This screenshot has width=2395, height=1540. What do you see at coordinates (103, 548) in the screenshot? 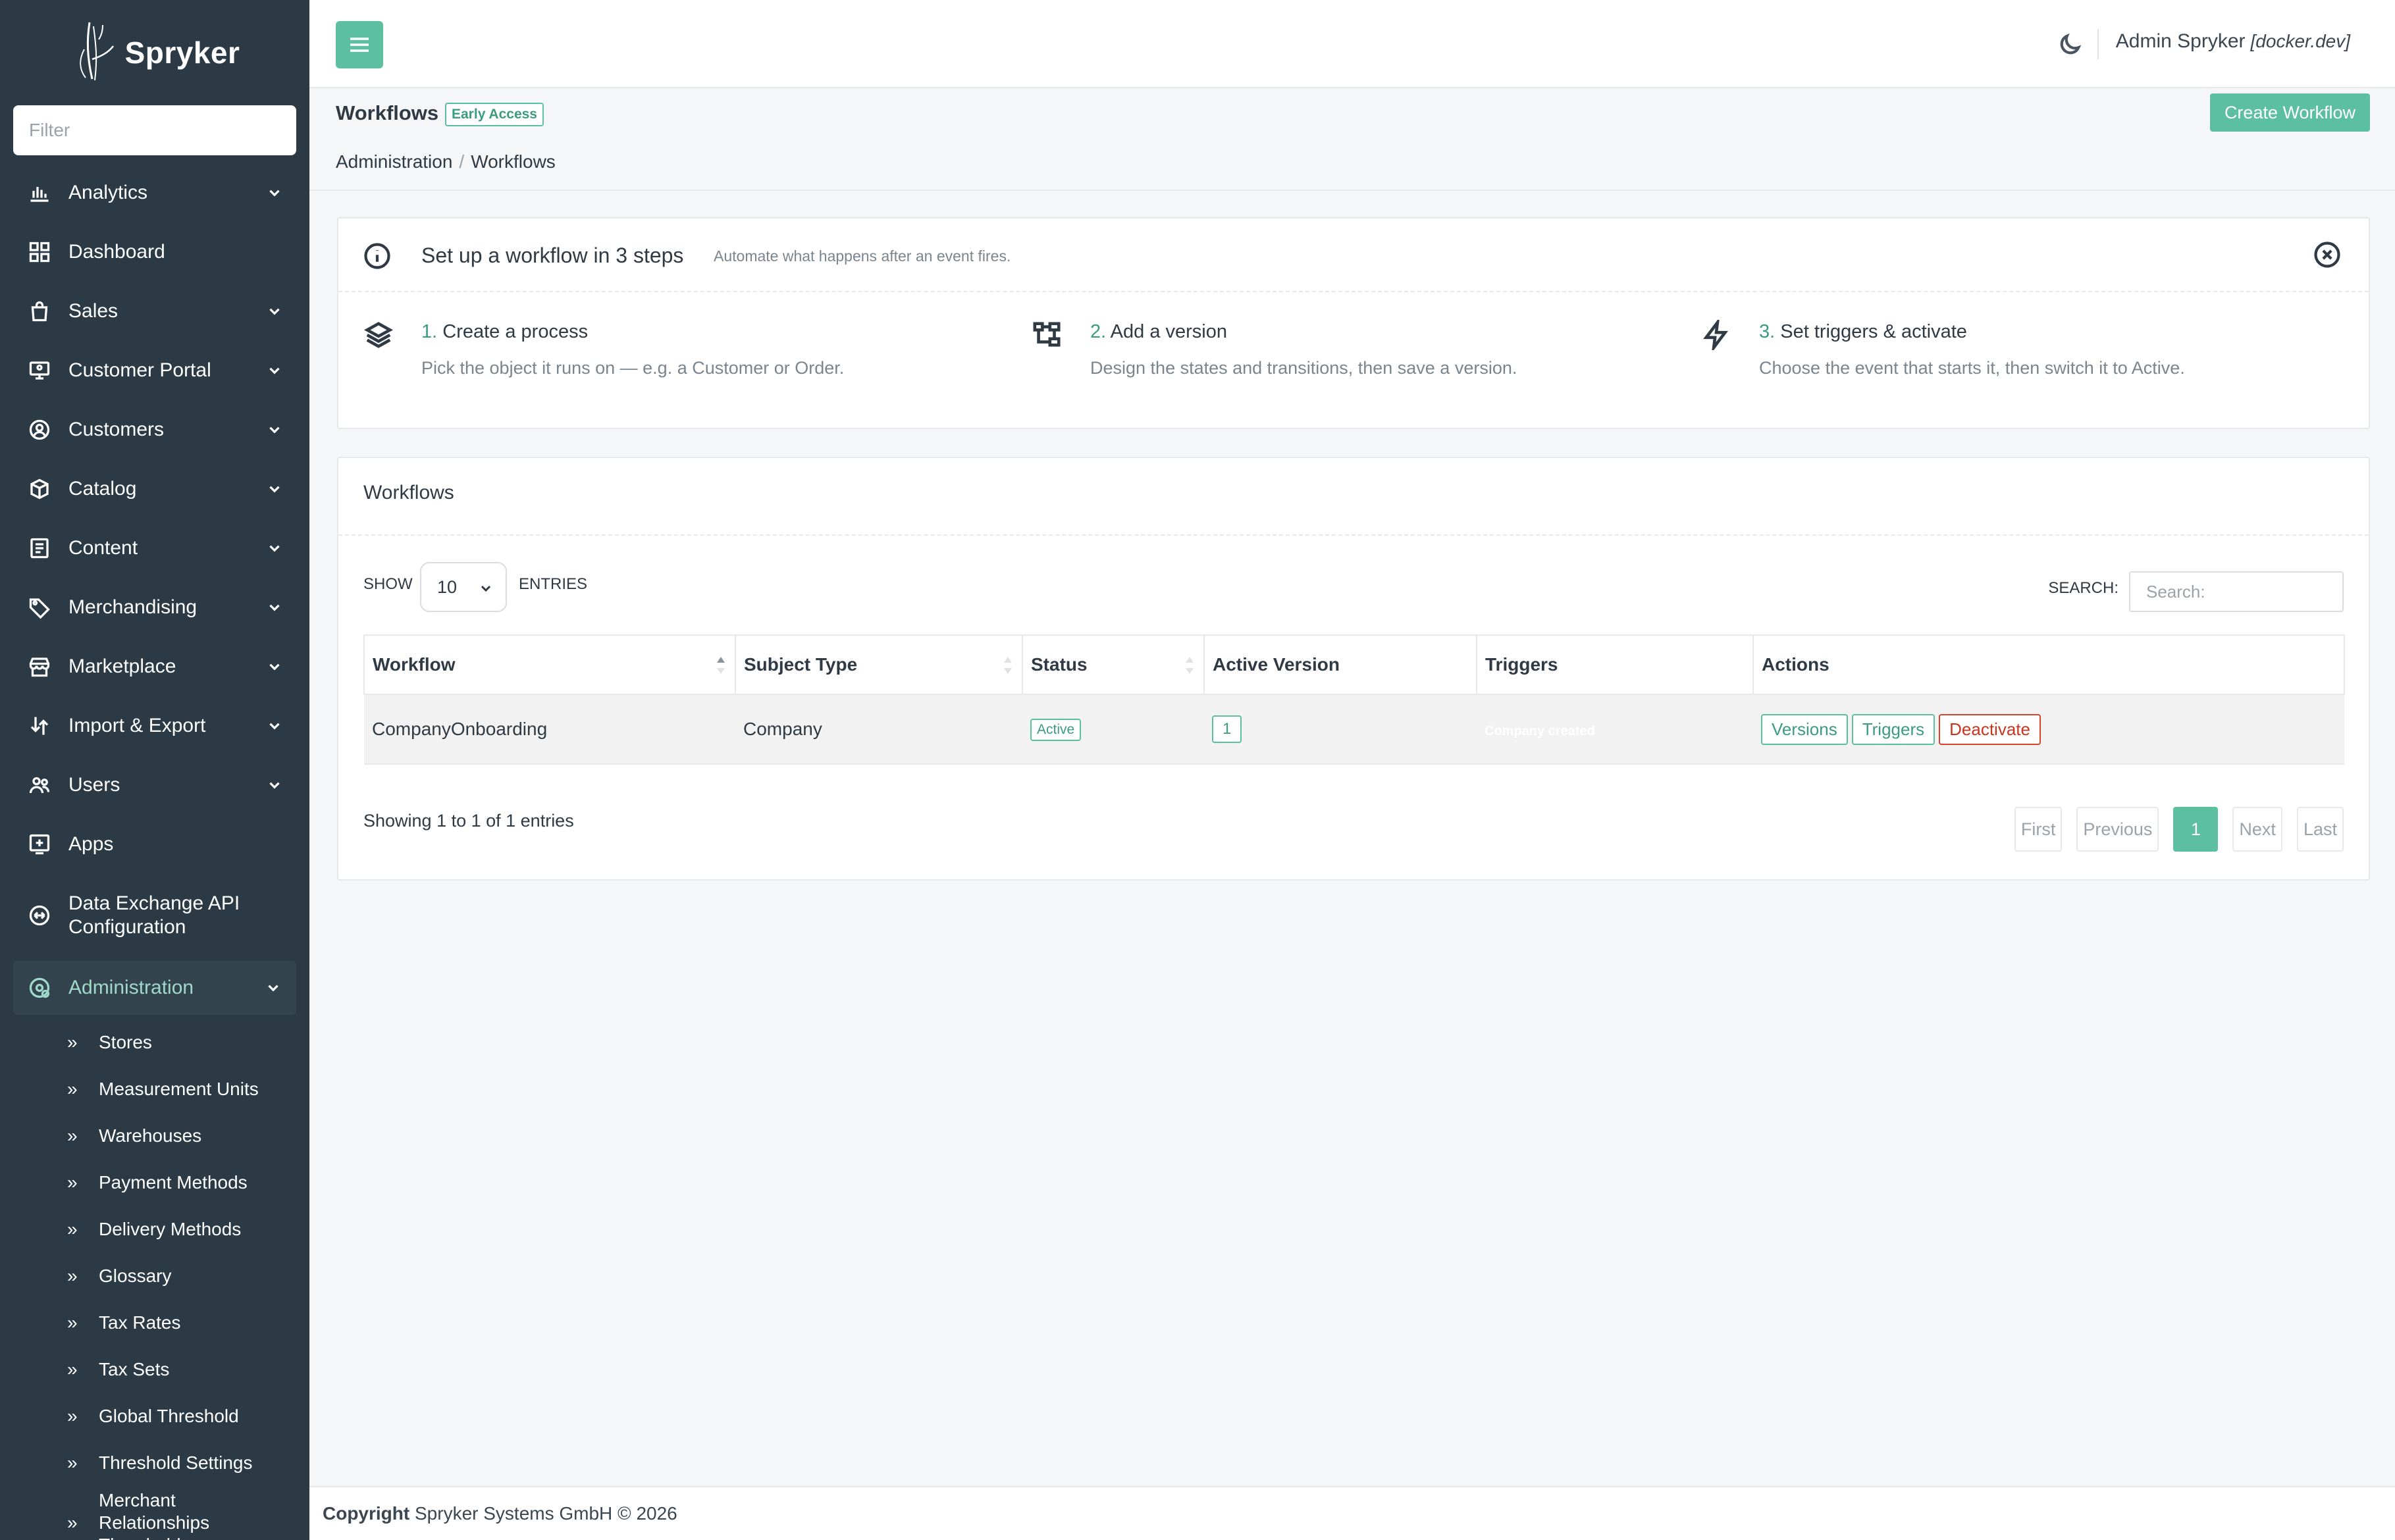
I see `sidebar-item-label: Content` at bounding box center [103, 548].